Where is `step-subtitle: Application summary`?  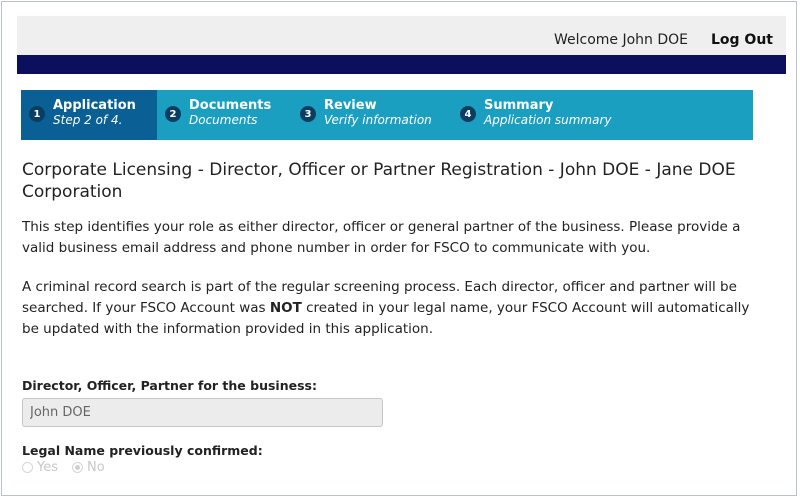
step-subtitle: Application summary is located at coordinates (548, 120).